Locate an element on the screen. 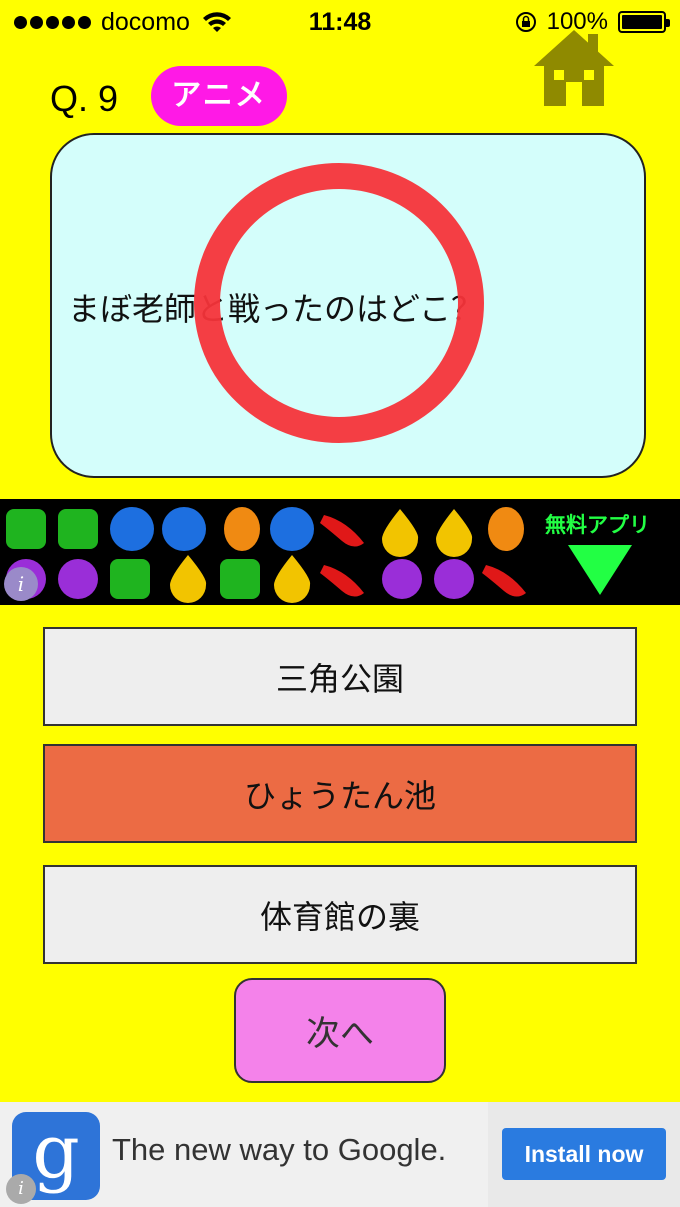  ad-banner-top: 無料アプリ i is located at coordinates (340, 552).